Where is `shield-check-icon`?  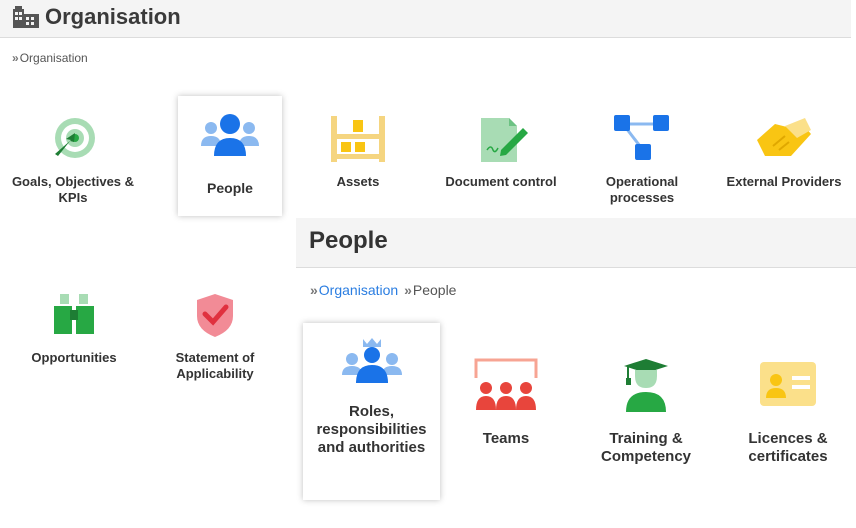
shield-check-icon is located at coordinates (215, 315).